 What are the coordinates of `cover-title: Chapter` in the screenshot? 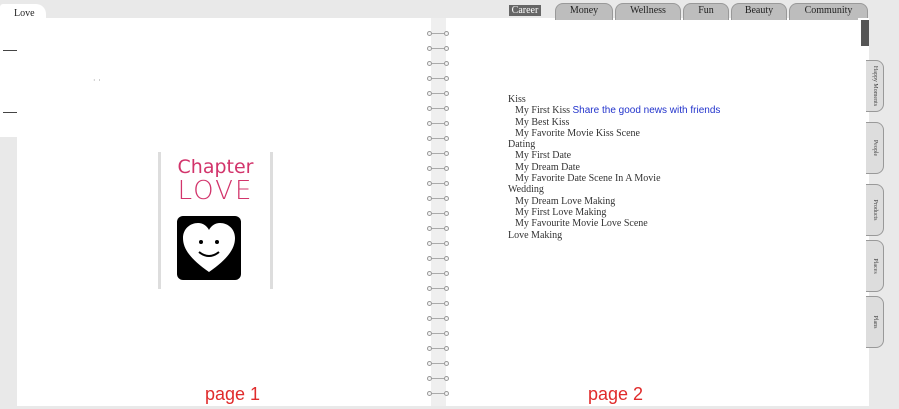 It's located at (215, 167).